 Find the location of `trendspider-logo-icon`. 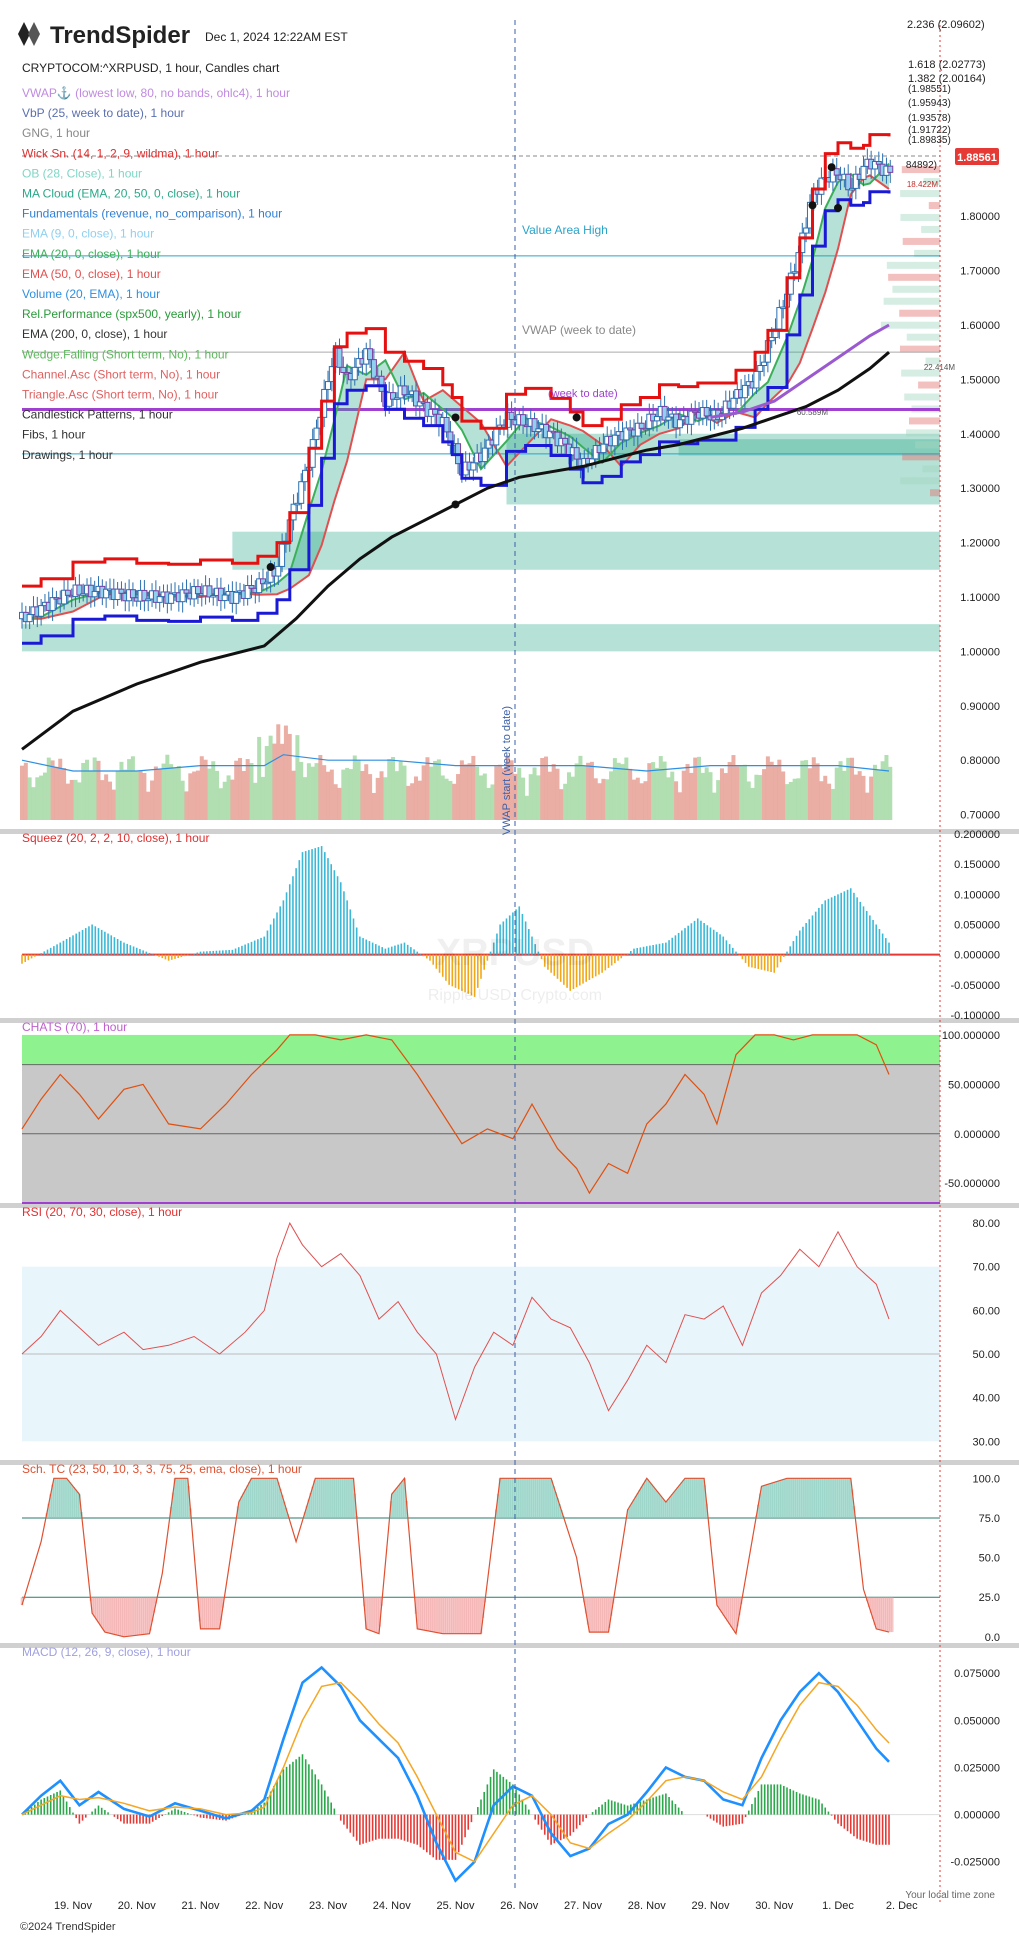

trendspider-logo-icon is located at coordinates (29, 34).